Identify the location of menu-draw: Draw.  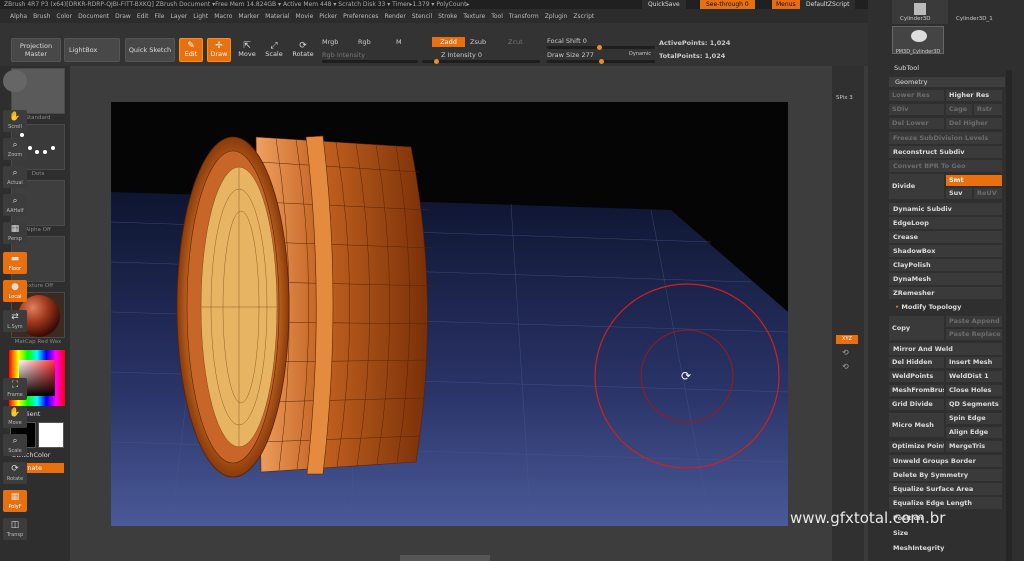
(123, 16).